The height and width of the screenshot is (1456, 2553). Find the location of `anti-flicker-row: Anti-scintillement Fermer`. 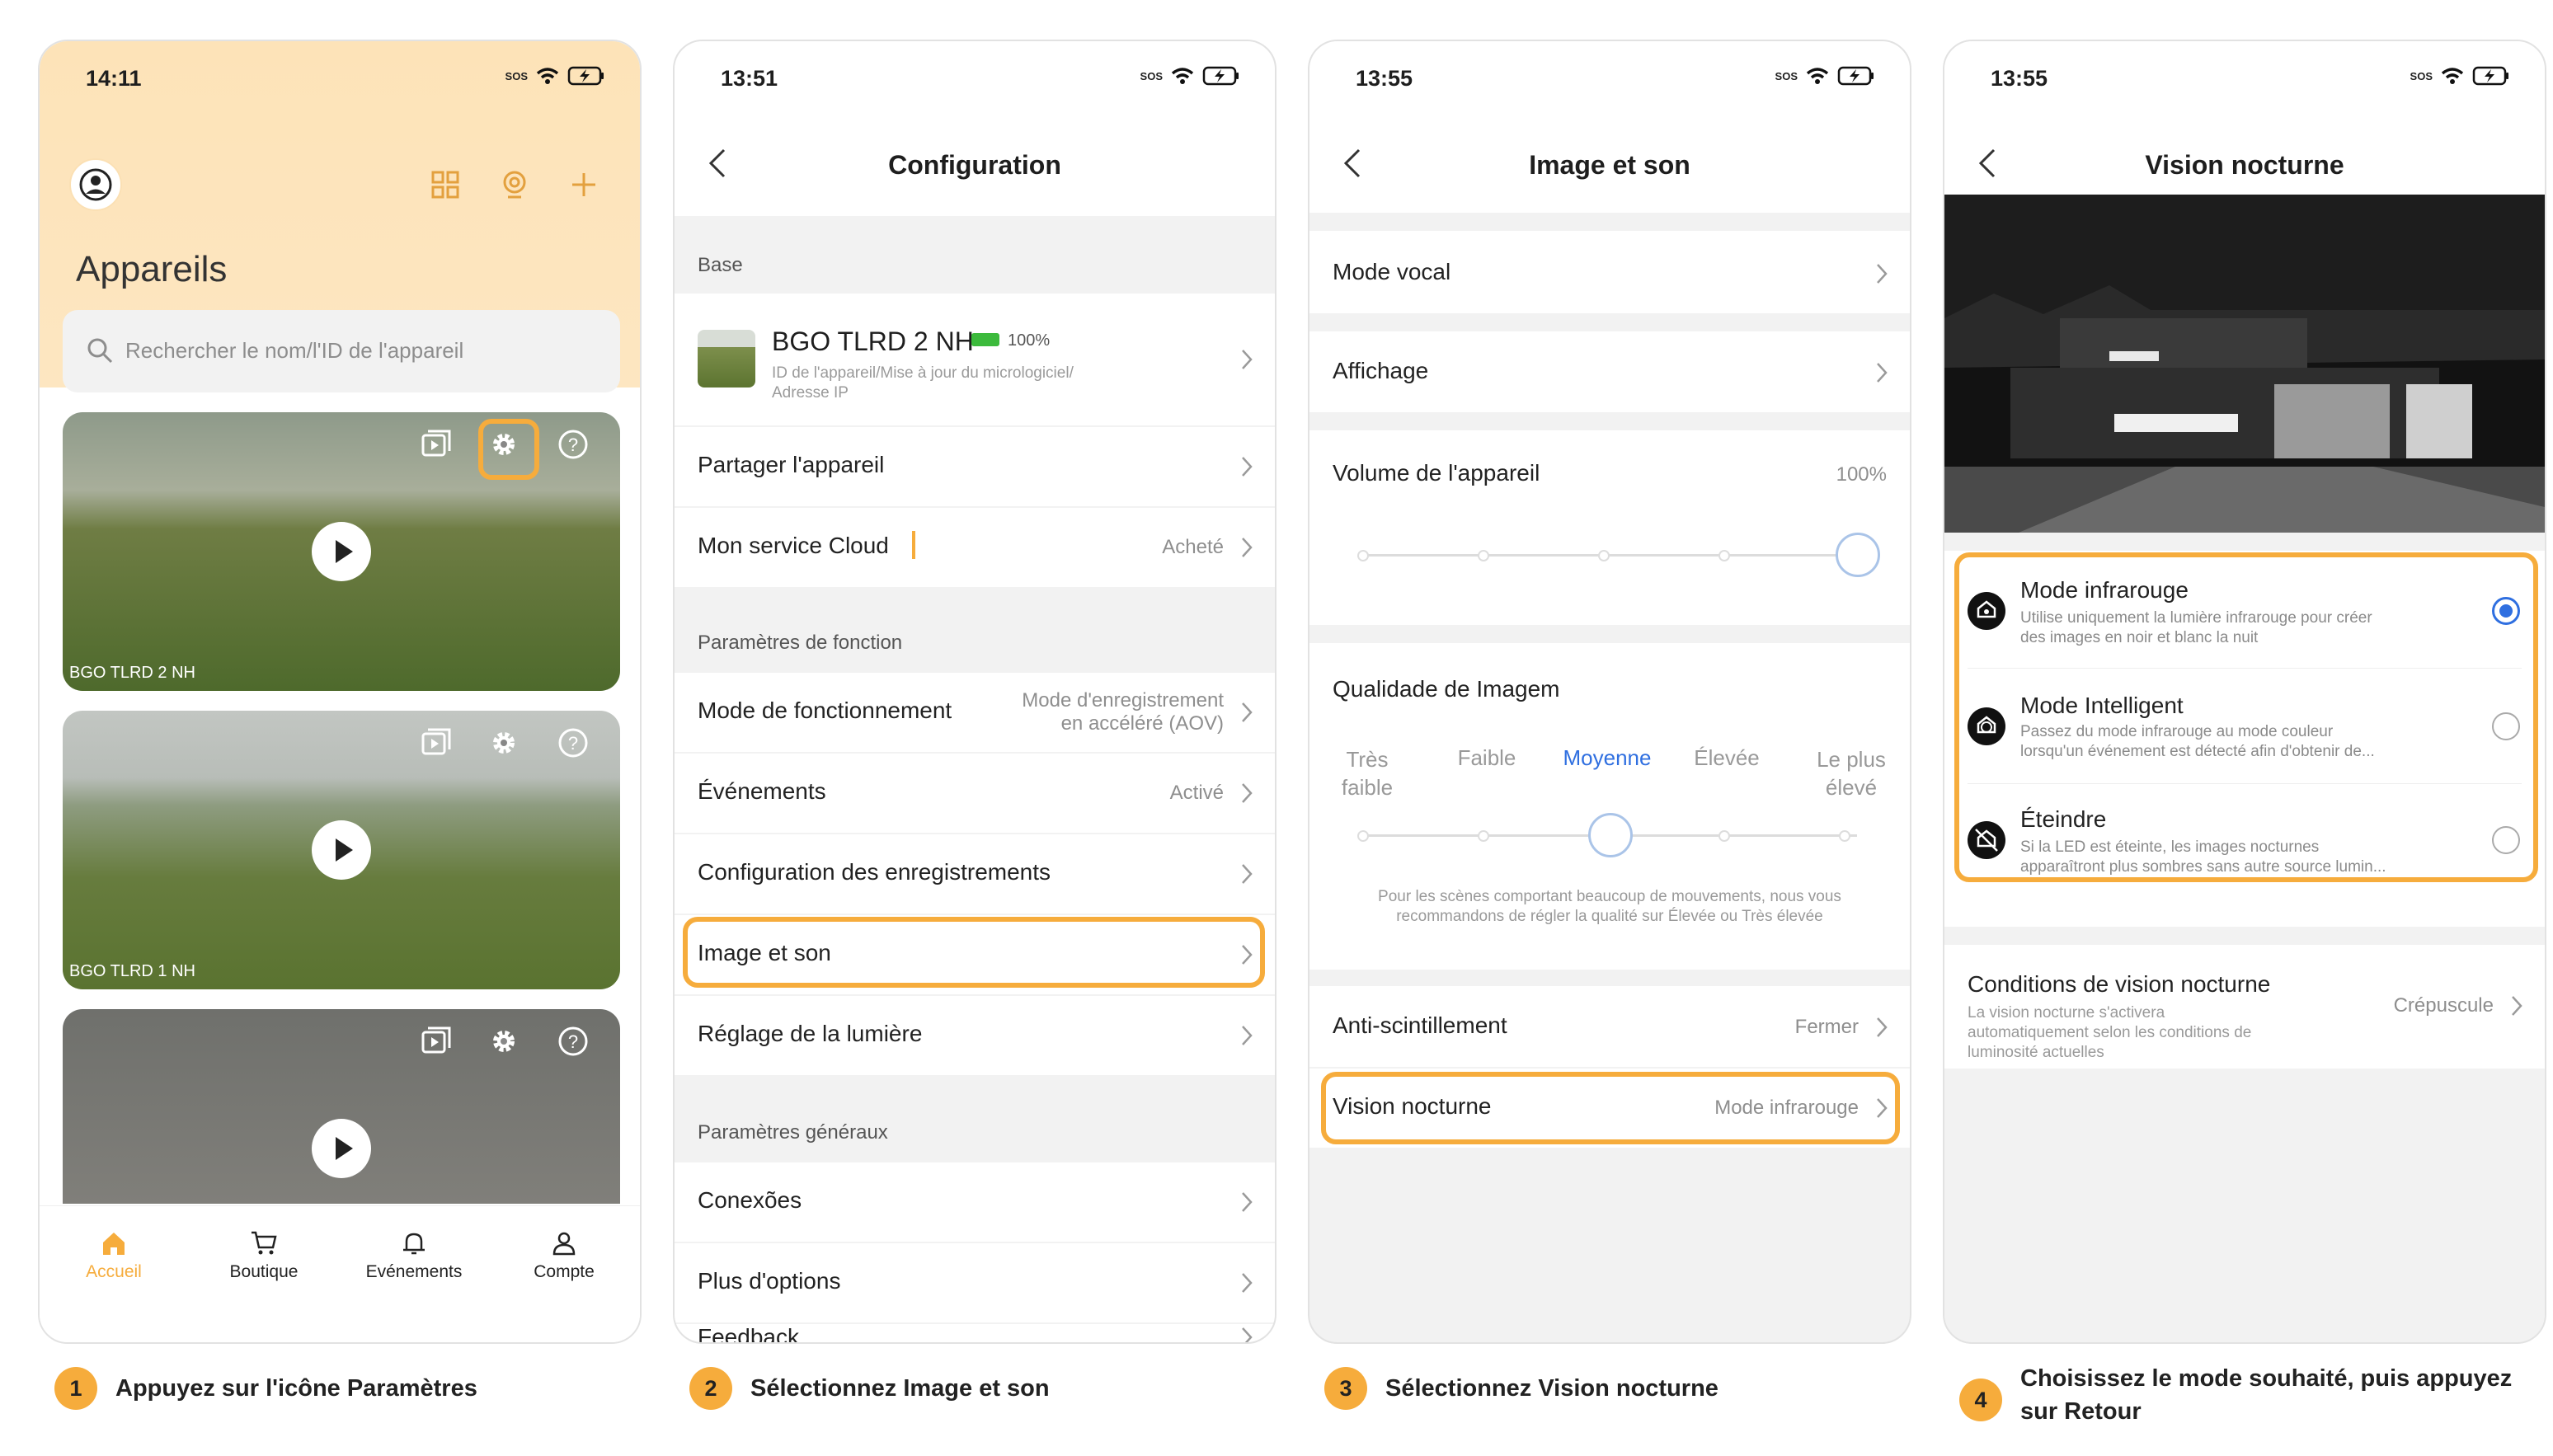

anti-flicker-row: Anti-scintillement Fermer is located at coordinates (1609, 1026).